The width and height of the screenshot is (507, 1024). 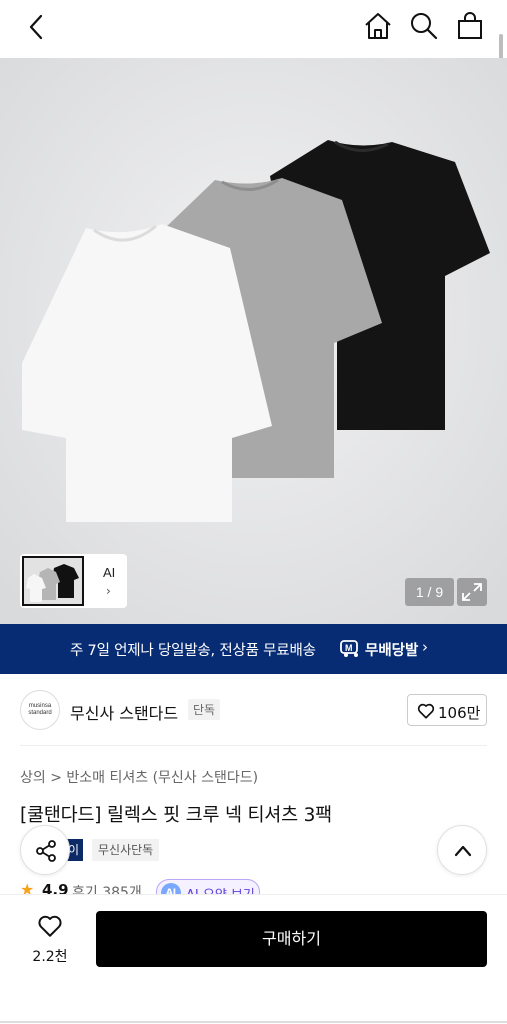 I want to click on brand-name: 무신사 스탠다드, so click(x=124, y=712).